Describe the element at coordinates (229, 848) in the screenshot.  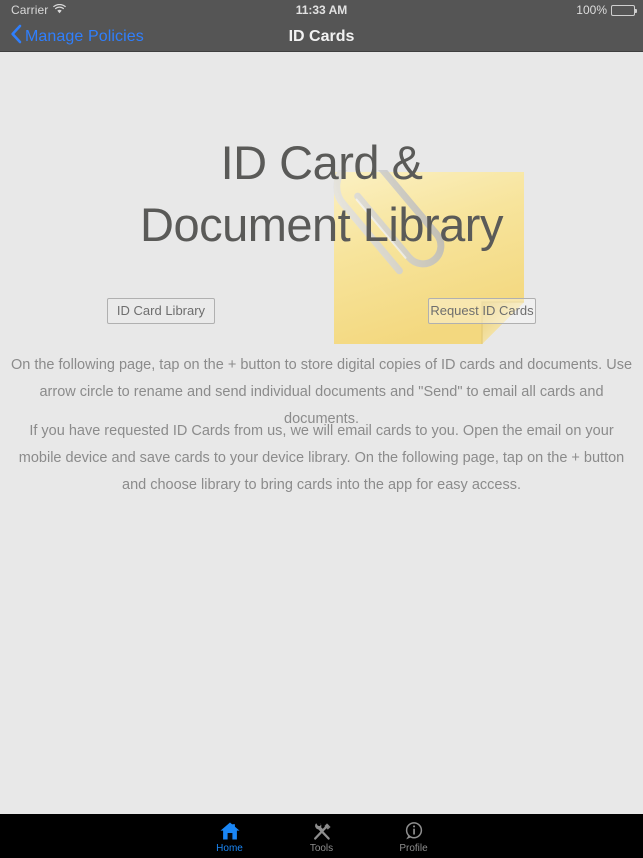
I see `tab-home-label: Home` at that location.